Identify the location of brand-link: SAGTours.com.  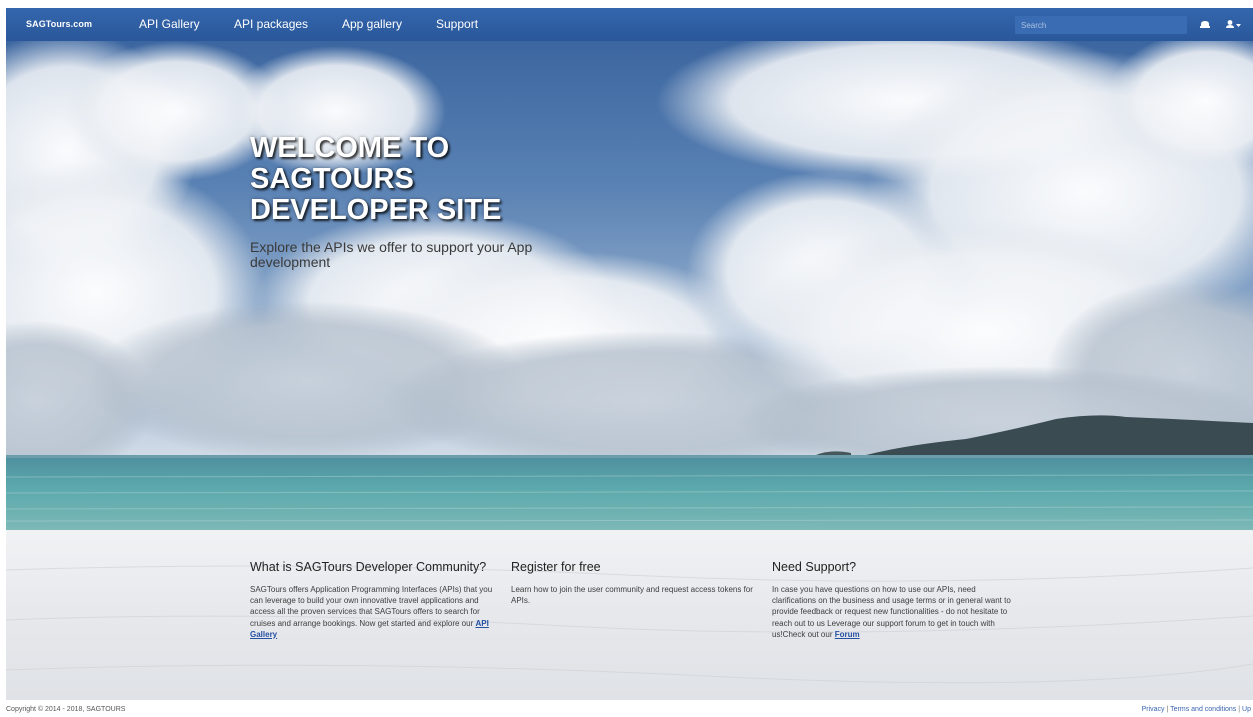
(59, 24).